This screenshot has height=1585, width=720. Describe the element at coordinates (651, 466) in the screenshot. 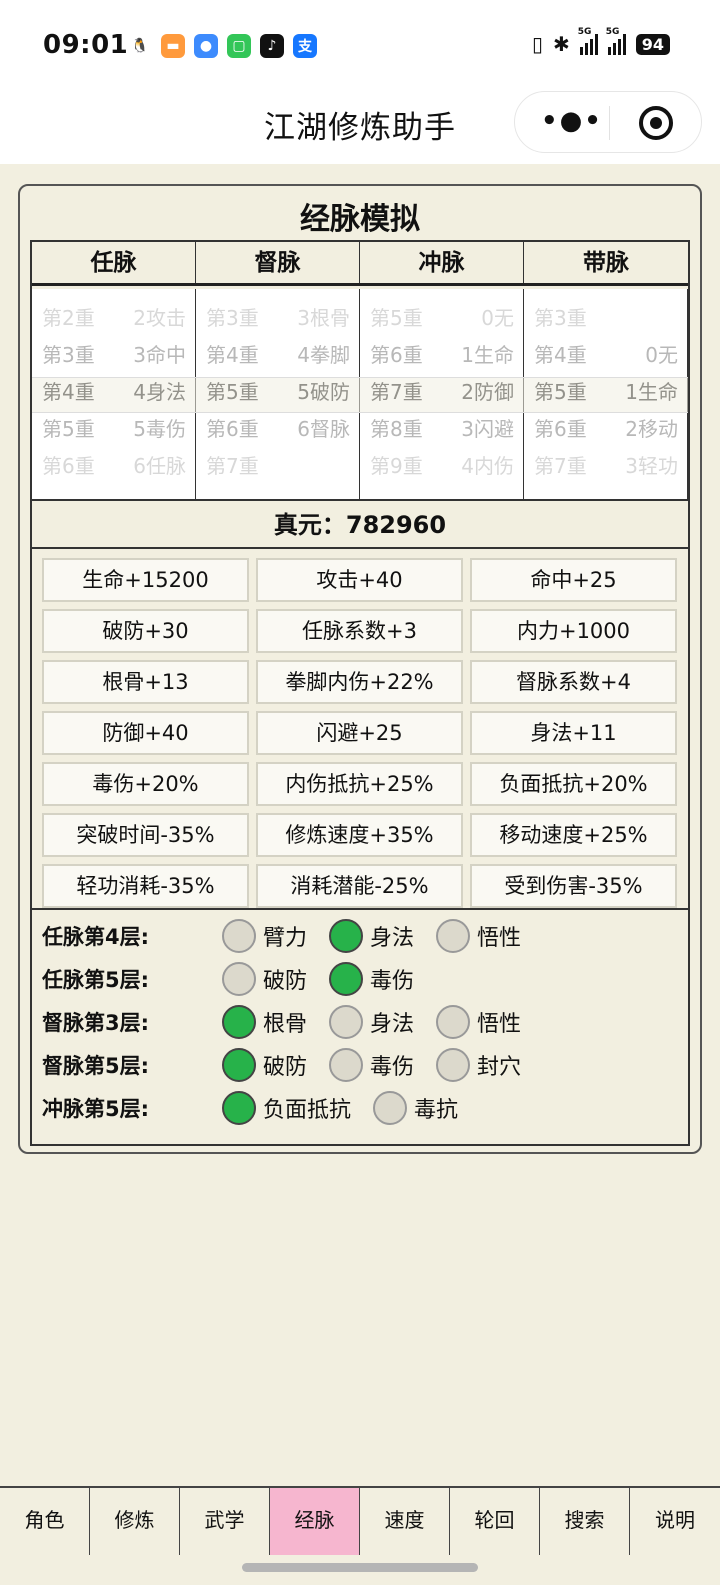

I see `picker-option: 3轻功` at that location.